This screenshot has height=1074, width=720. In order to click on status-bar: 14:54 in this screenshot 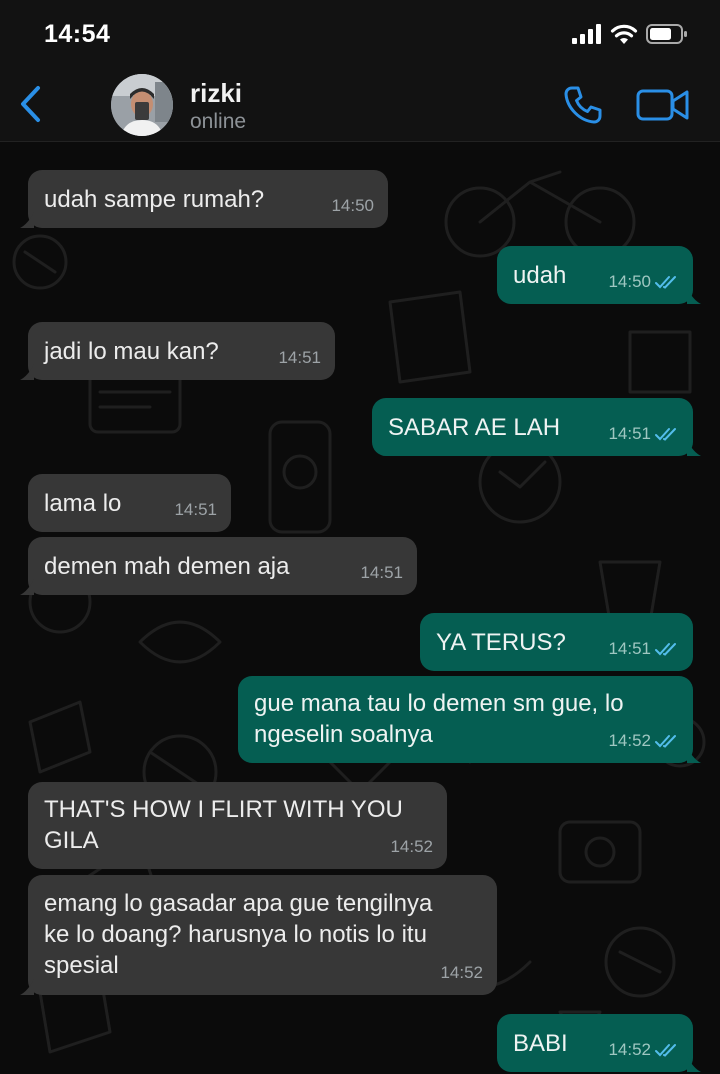, I will do `click(360, 32)`.